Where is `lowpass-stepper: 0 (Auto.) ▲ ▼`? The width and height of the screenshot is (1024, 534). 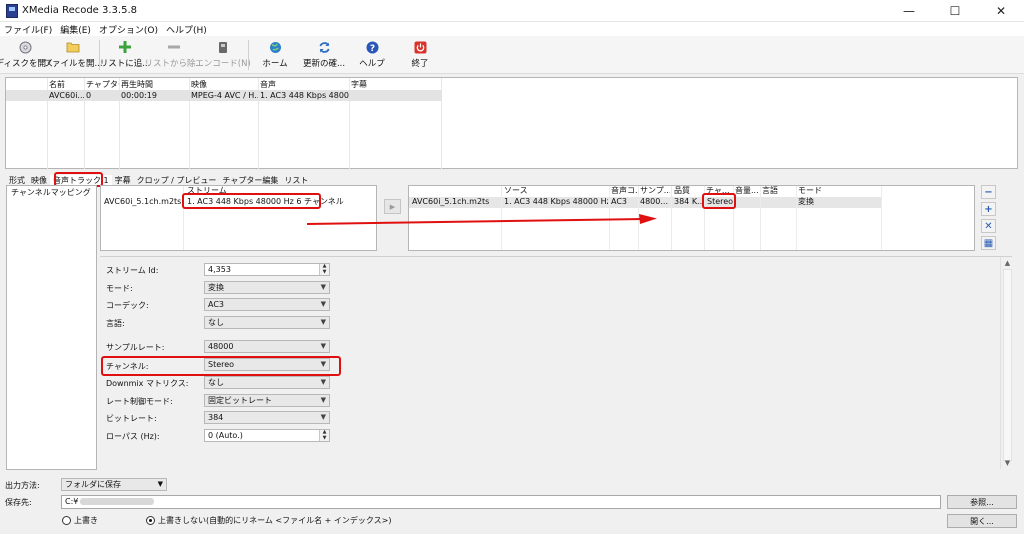
lowpass-stepper: 0 (Auto.) ▲ ▼ is located at coordinates (267, 435).